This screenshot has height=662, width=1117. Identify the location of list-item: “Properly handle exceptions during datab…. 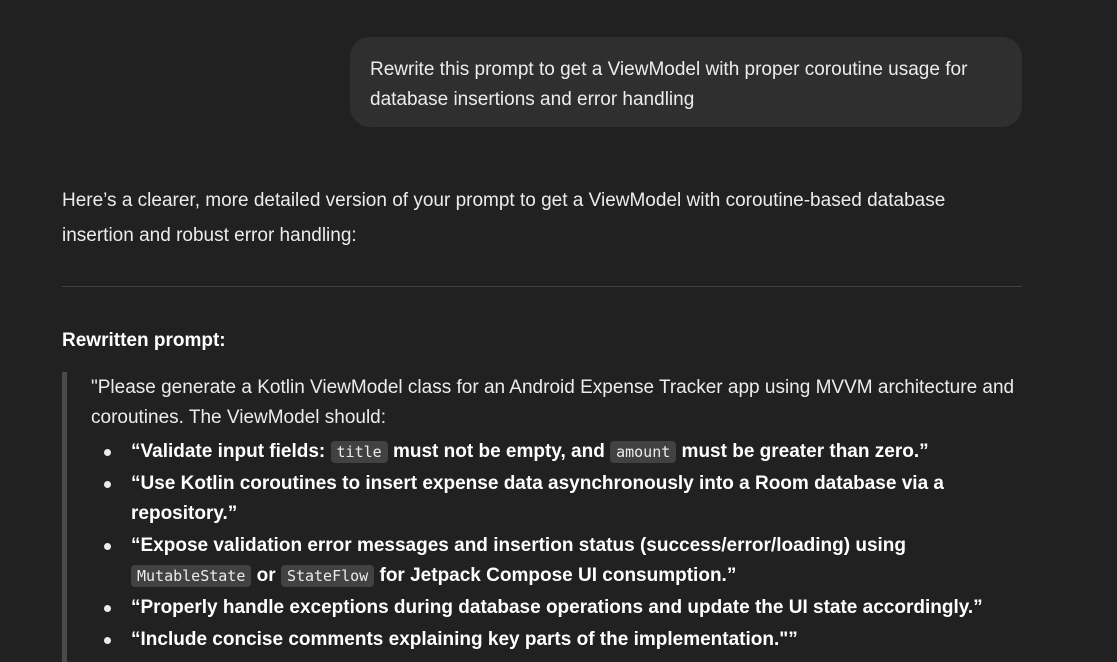
(563, 608).